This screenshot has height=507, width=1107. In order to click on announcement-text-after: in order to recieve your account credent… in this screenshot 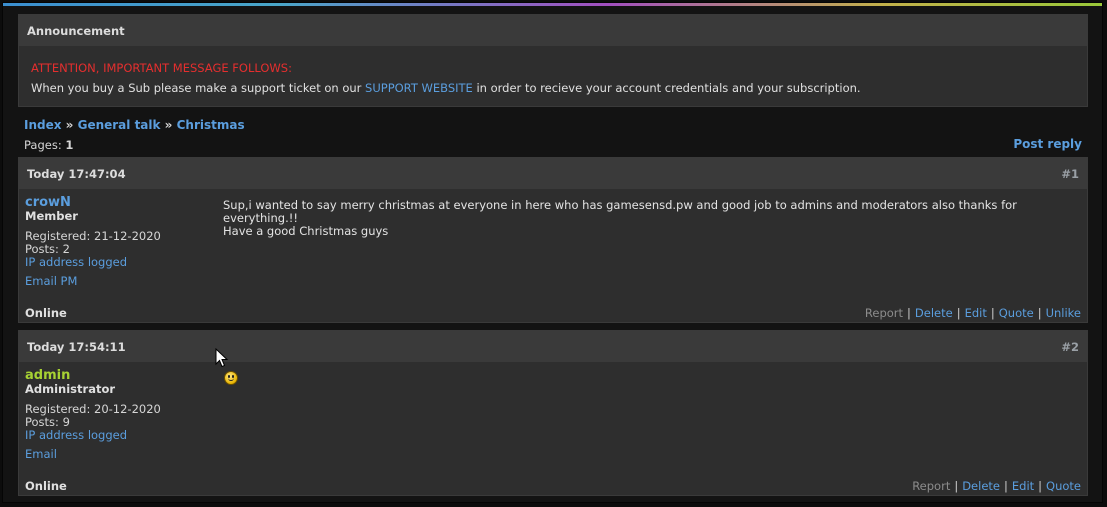, I will do `click(666, 88)`.